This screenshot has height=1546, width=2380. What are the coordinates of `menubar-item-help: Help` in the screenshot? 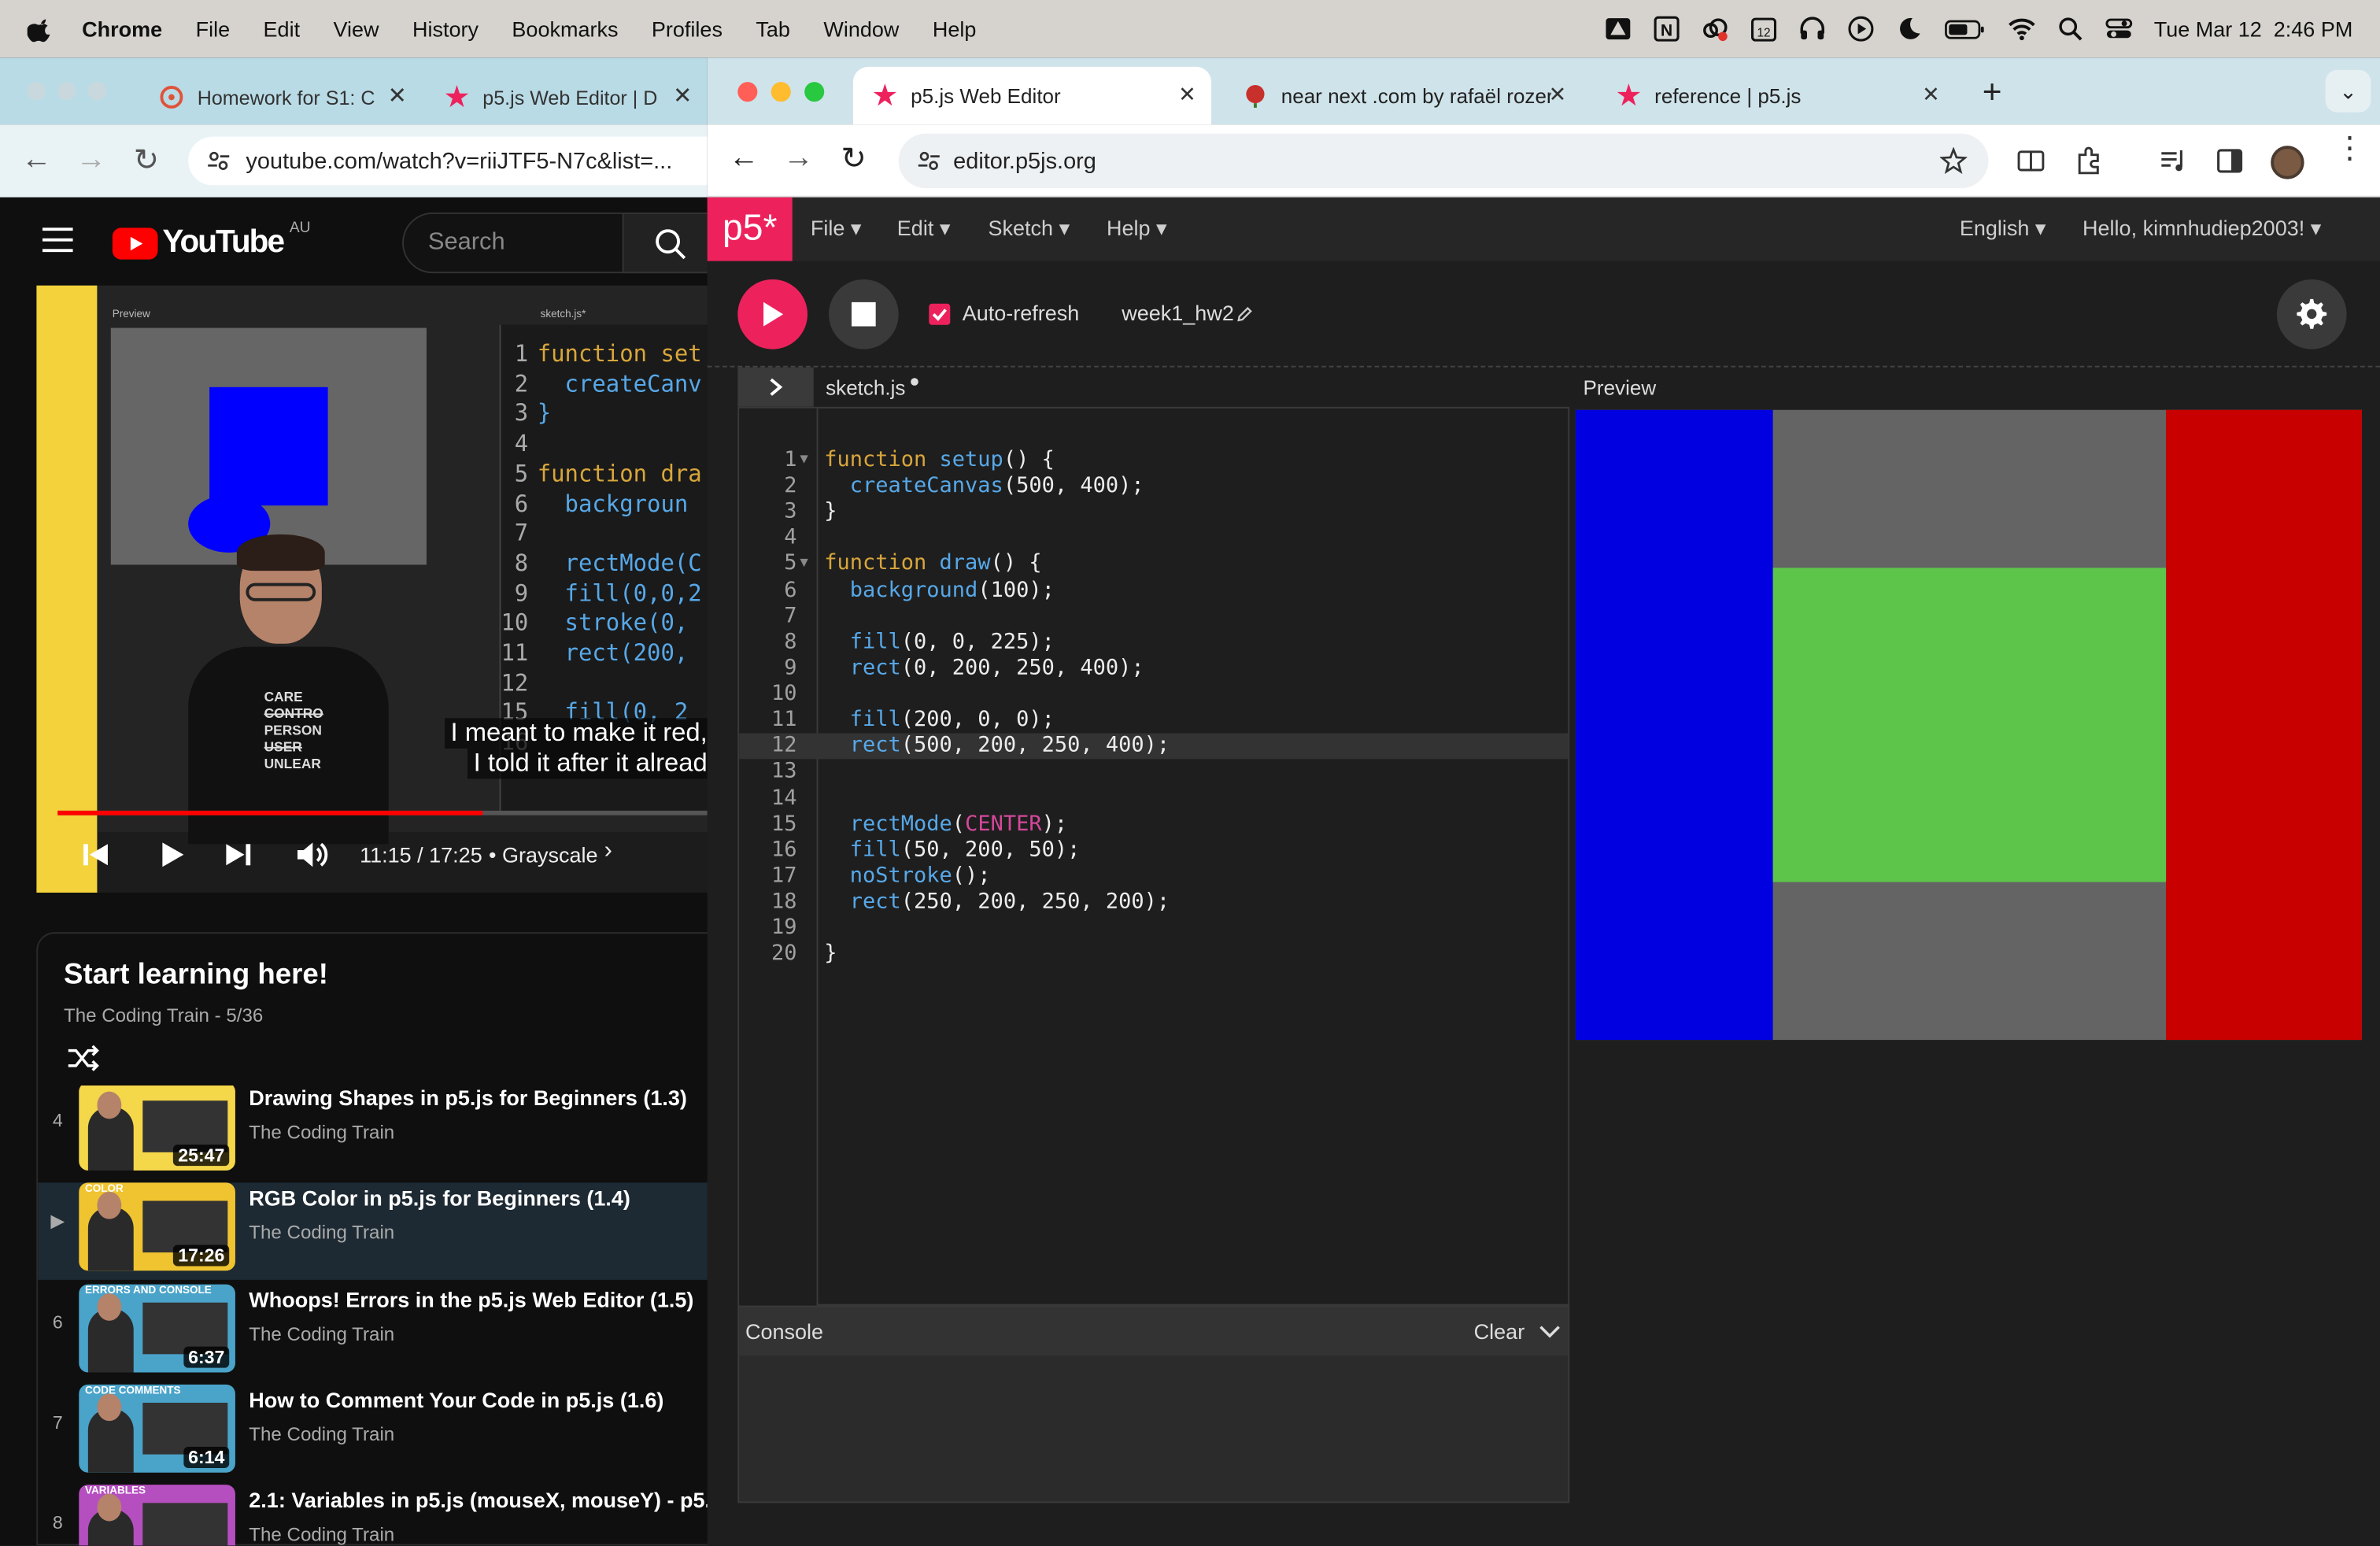 It's located at (955, 29).